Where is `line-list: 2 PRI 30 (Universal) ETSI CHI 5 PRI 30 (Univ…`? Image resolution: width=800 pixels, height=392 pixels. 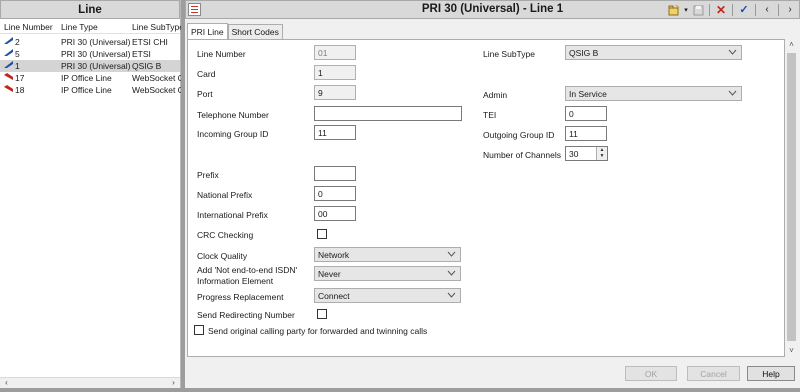
line-list: 2 PRI 30 (Universal) ETSI CHI 5 PRI 30 (Univ… is located at coordinates (92, 66).